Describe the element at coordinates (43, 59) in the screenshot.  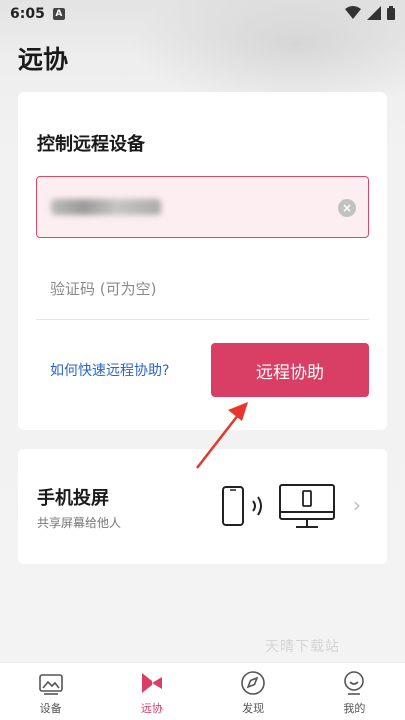
I see `page-title: 远协` at that location.